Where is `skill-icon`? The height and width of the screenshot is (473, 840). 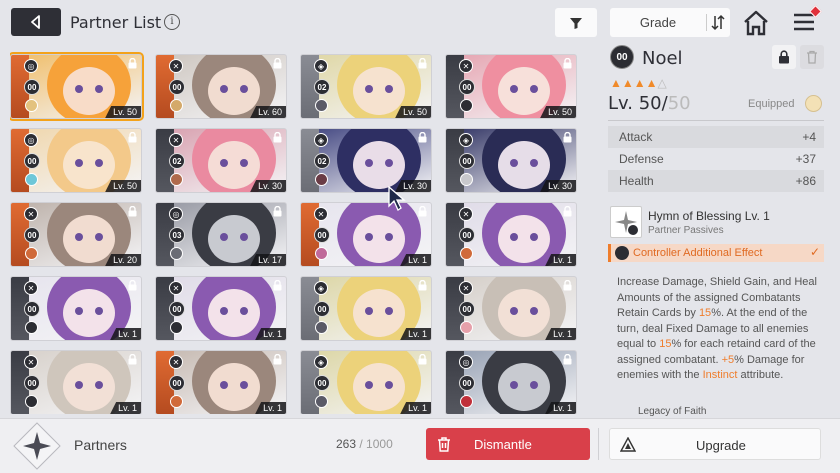 skill-icon is located at coordinates (626, 222).